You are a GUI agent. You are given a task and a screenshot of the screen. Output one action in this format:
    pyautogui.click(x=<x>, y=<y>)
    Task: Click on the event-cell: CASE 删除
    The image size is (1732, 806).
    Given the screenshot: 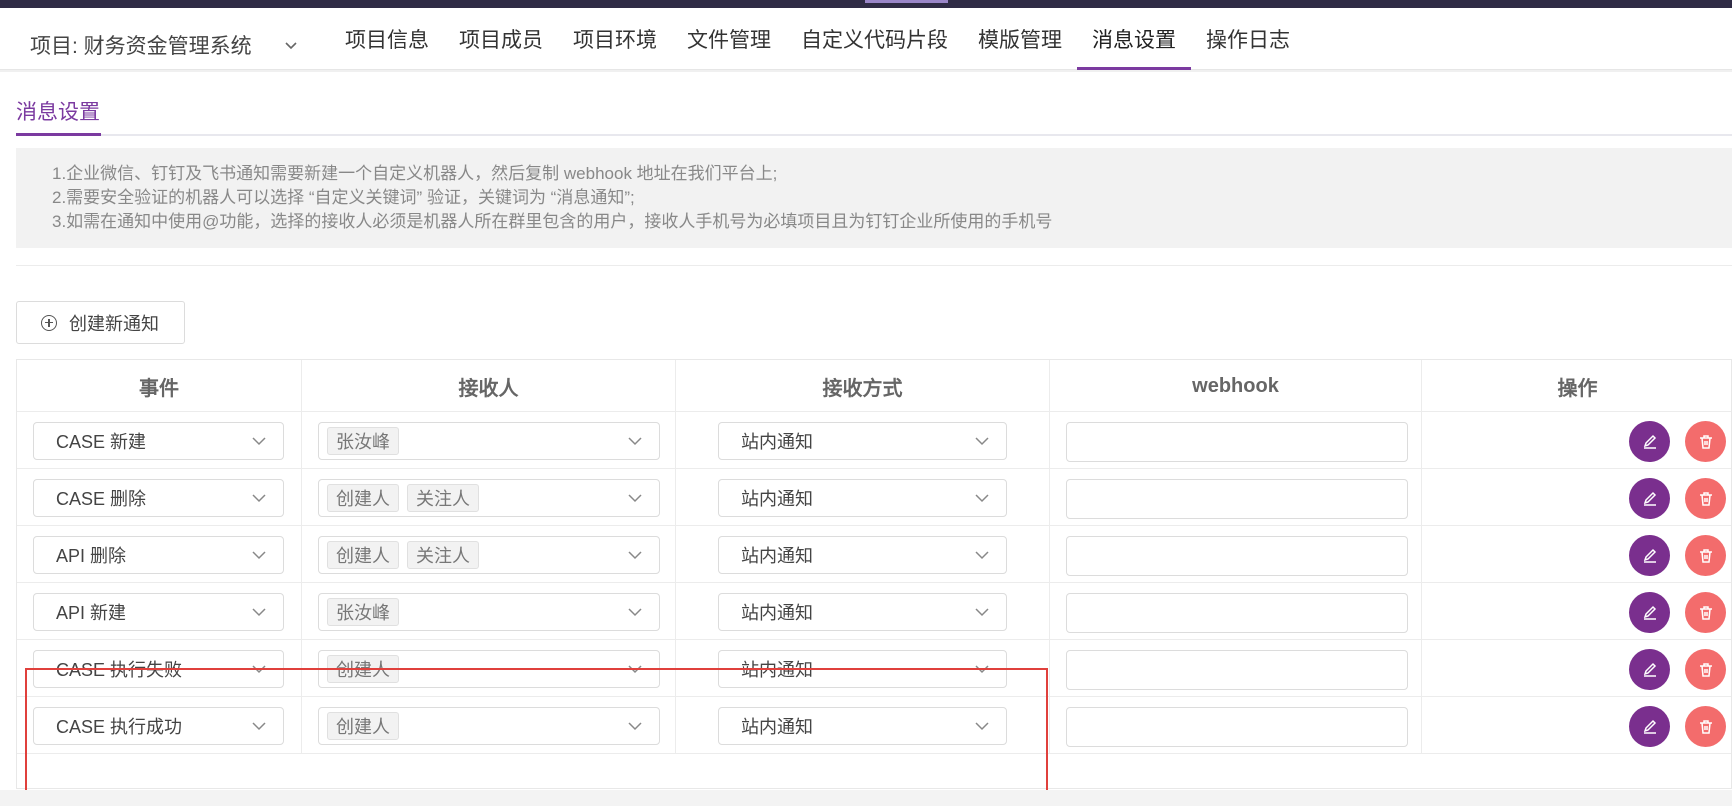 What is the action you would take?
    pyautogui.click(x=159, y=497)
    